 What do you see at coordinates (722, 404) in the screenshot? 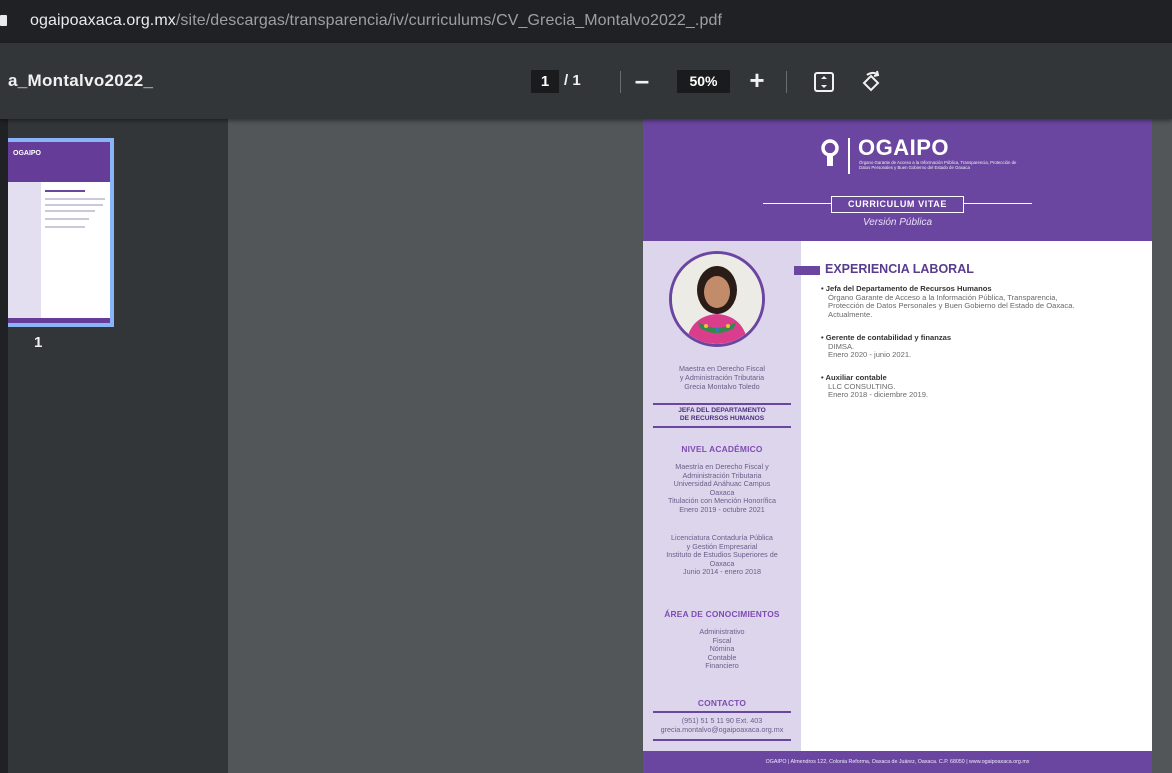
I see `role-rule-top` at bounding box center [722, 404].